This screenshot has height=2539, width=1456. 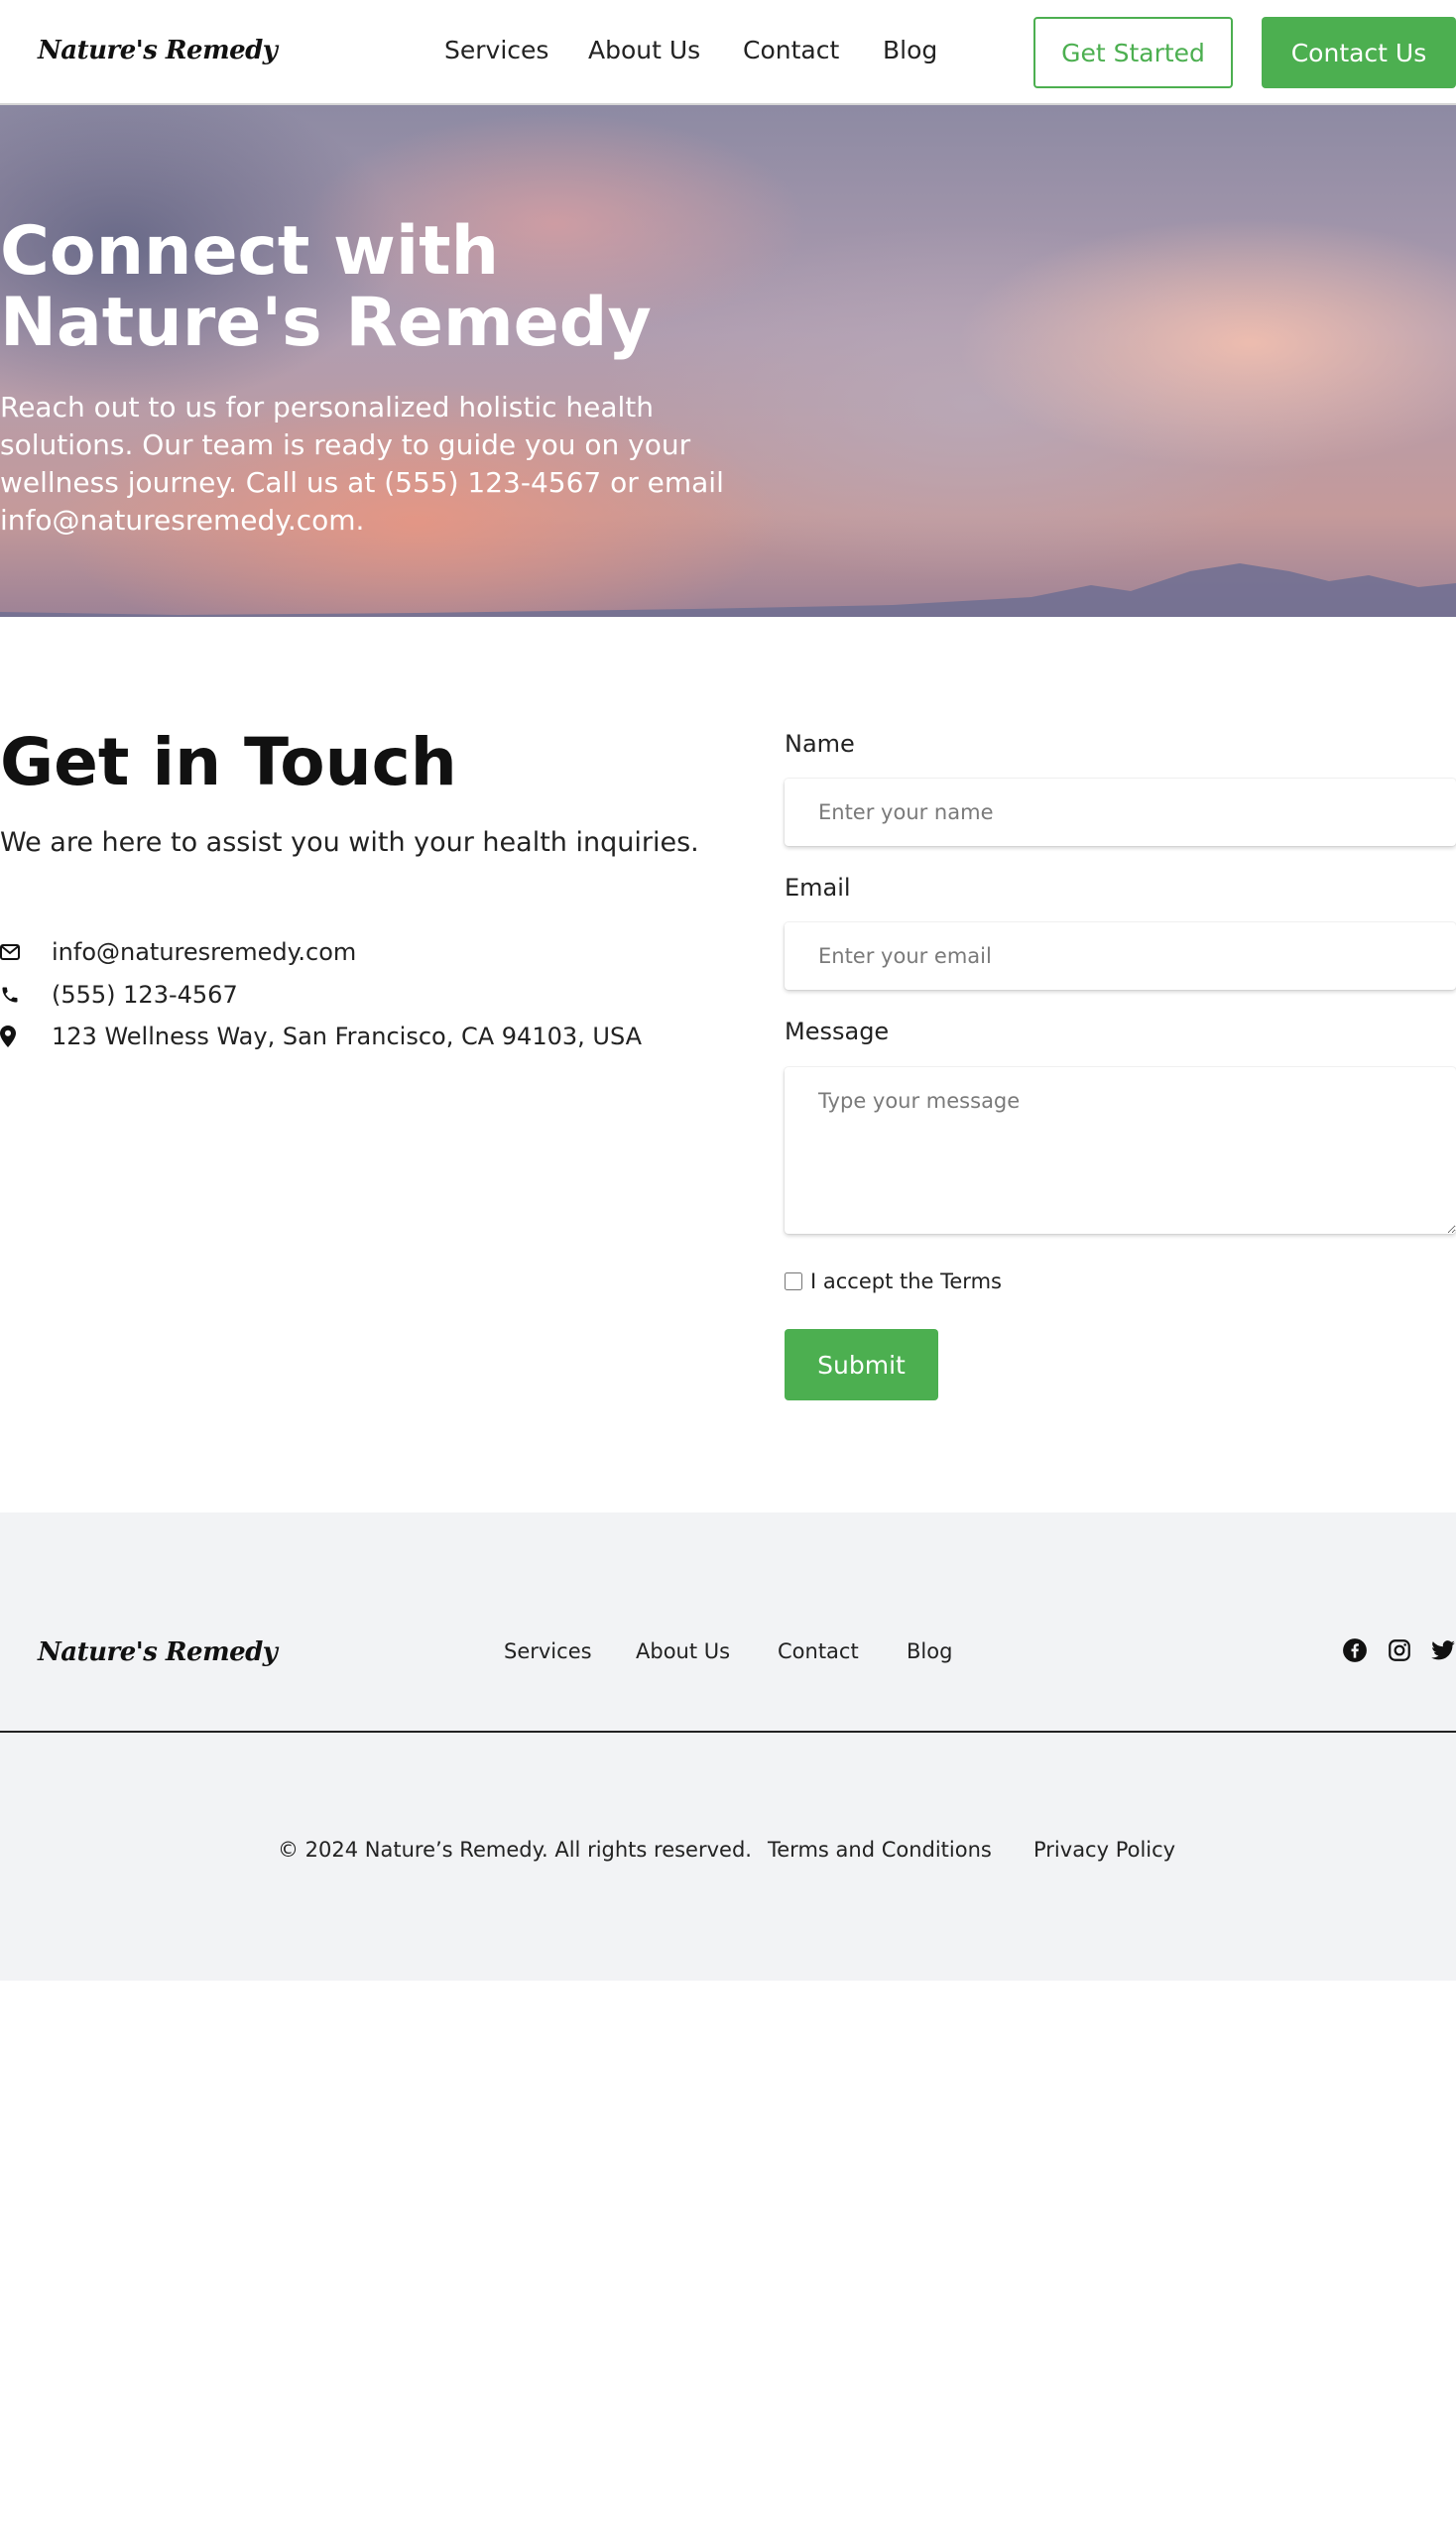 I want to click on message-textarea, so click(x=1120, y=1151).